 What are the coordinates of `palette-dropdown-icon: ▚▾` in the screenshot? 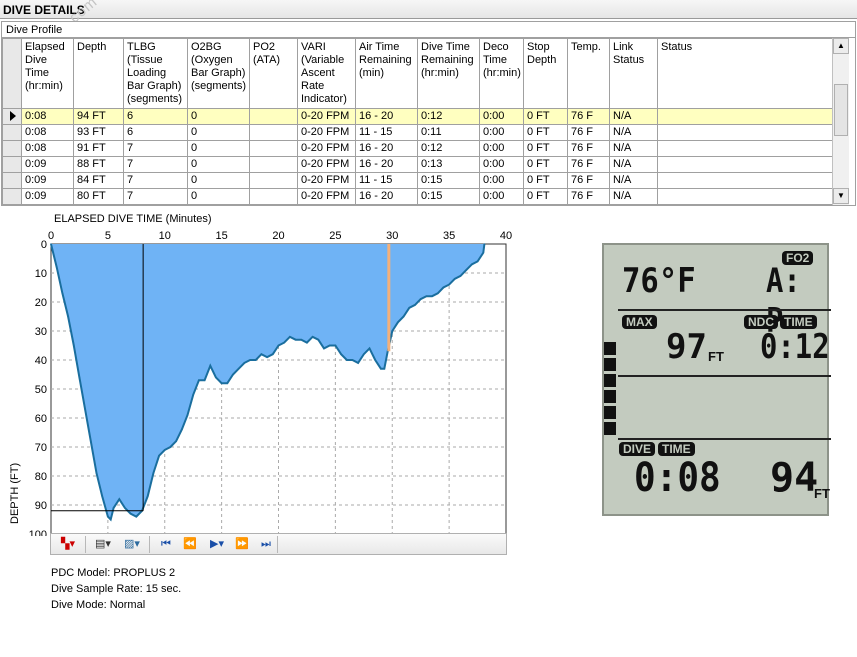 It's located at (68, 544).